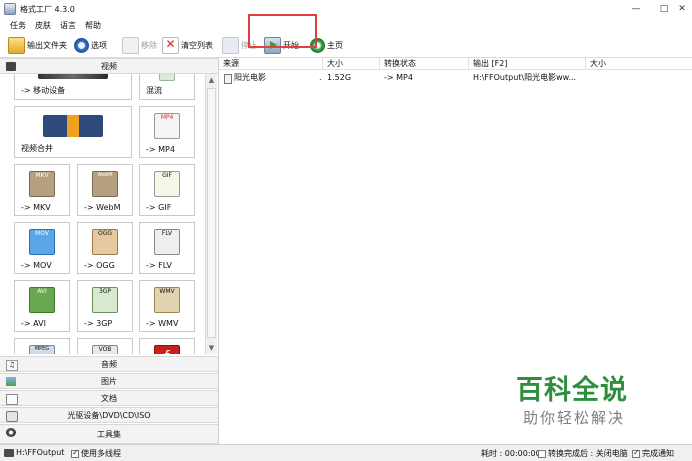 This screenshot has height=461, width=692. Describe the element at coordinates (36, 207) in the screenshot. I see `tile-label: -> MKV` at that location.